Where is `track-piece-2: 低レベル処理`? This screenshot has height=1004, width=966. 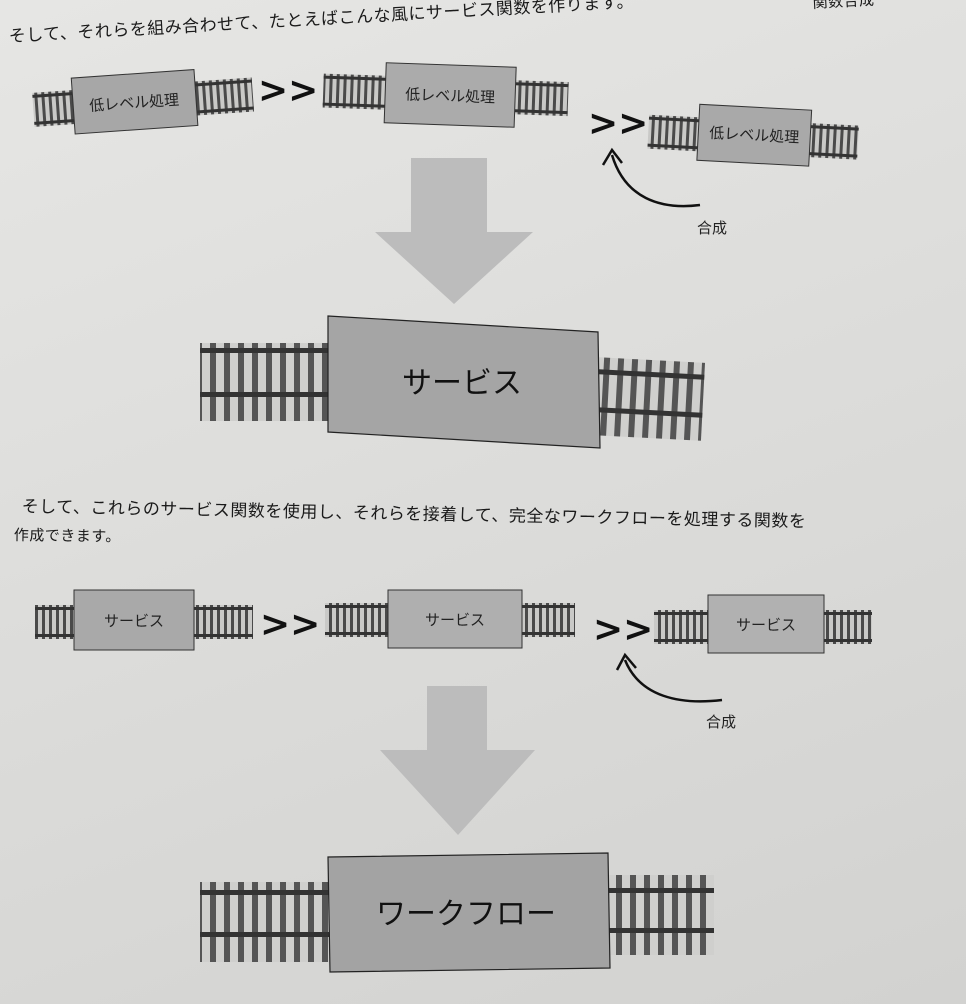 track-piece-2: 低レベル処理 is located at coordinates (445, 95).